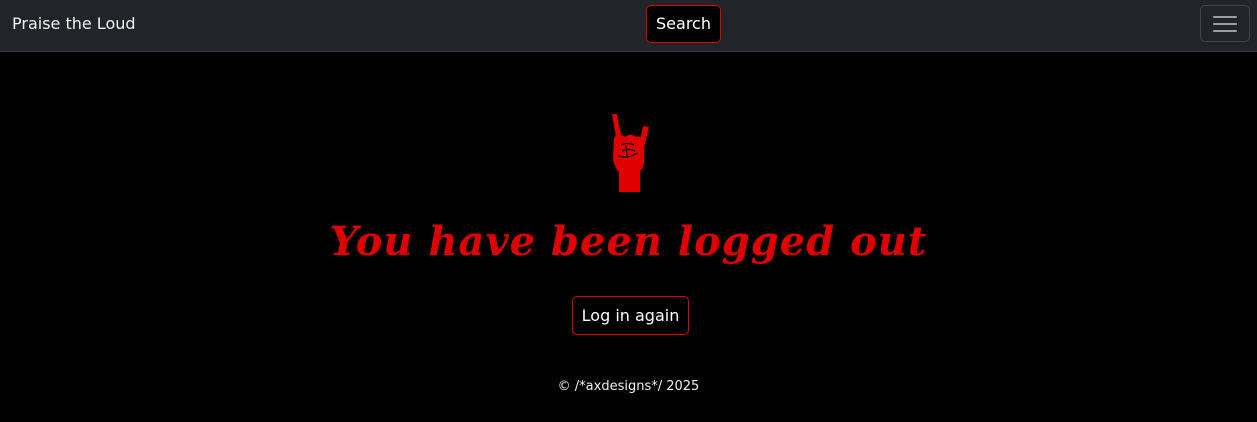 The height and width of the screenshot is (422, 1257). What do you see at coordinates (1225, 23) in the screenshot?
I see `hamburger-menu-button` at bounding box center [1225, 23].